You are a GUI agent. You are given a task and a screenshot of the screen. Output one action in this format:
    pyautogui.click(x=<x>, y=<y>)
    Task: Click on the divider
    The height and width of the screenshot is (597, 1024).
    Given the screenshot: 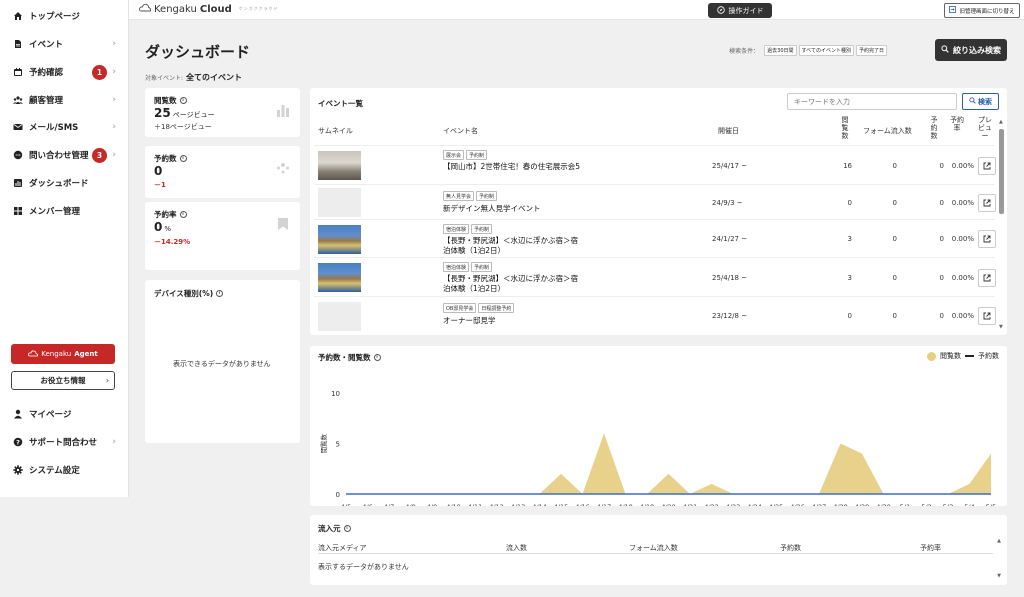 What is the action you would take?
    pyautogui.click(x=655, y=553)
    